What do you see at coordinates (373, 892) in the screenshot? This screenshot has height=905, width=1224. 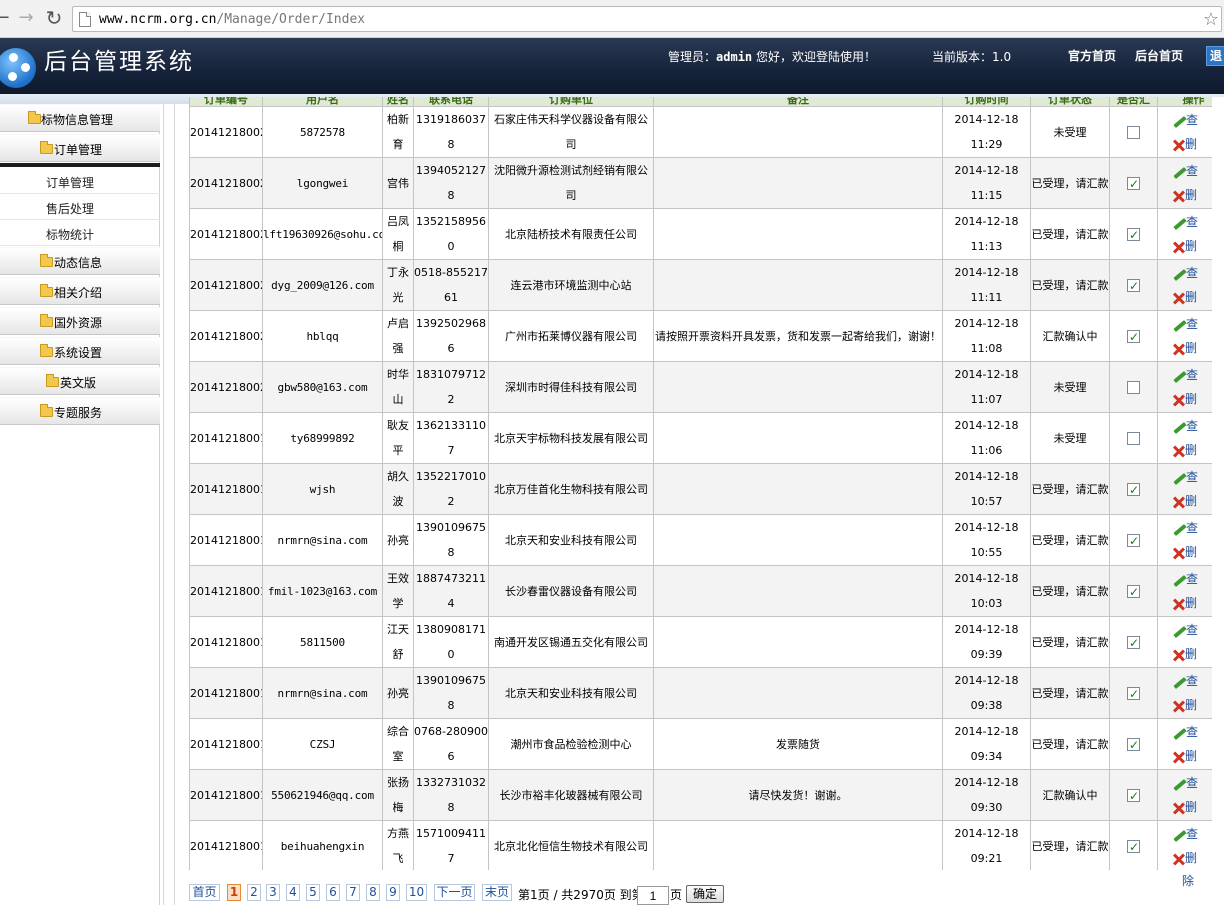 I see `page-link-8: 8` at bounding box center [373, 892].